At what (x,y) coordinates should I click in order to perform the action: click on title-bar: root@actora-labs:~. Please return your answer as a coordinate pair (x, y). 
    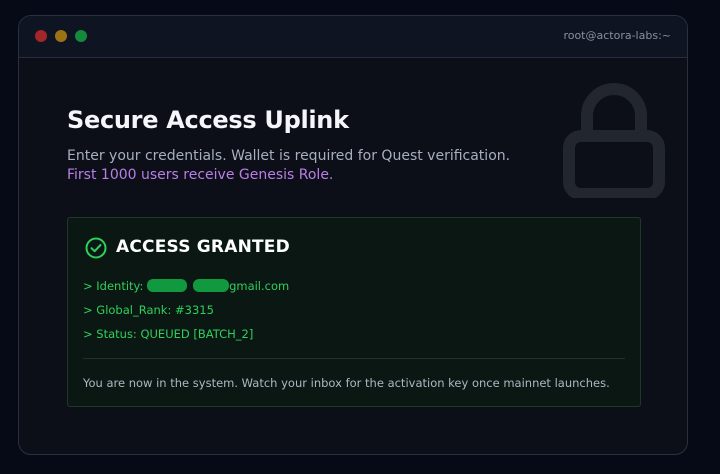
    Looking at the image, I should click on (353, 37).